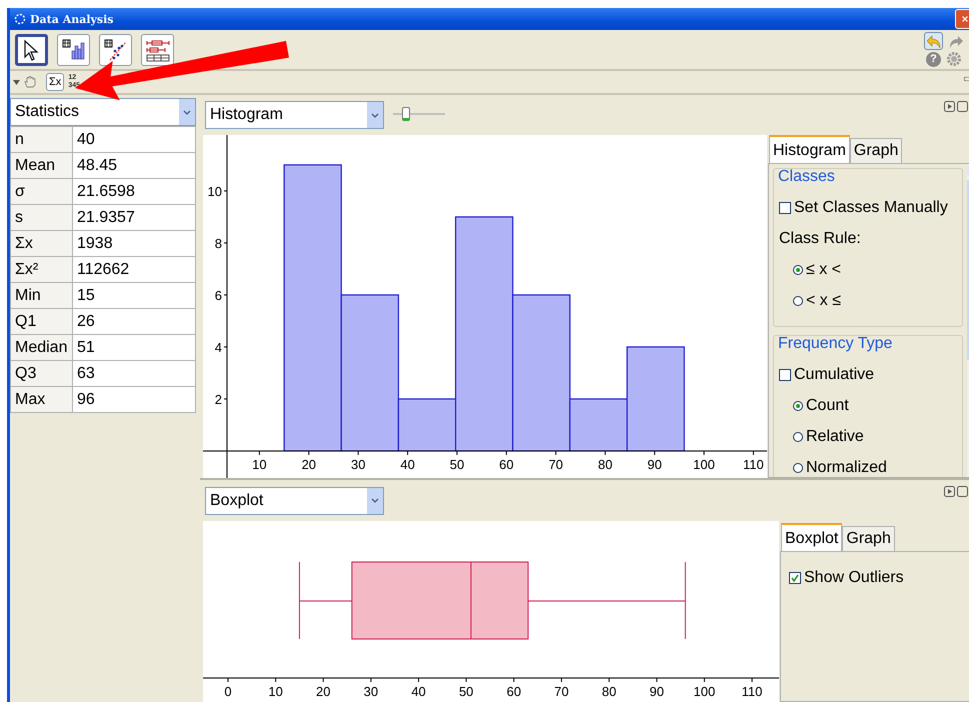 Image resolution: width=969 pixels, height=702 pixels. I want to click on table-cell: 21.6598, so click(134, 191).